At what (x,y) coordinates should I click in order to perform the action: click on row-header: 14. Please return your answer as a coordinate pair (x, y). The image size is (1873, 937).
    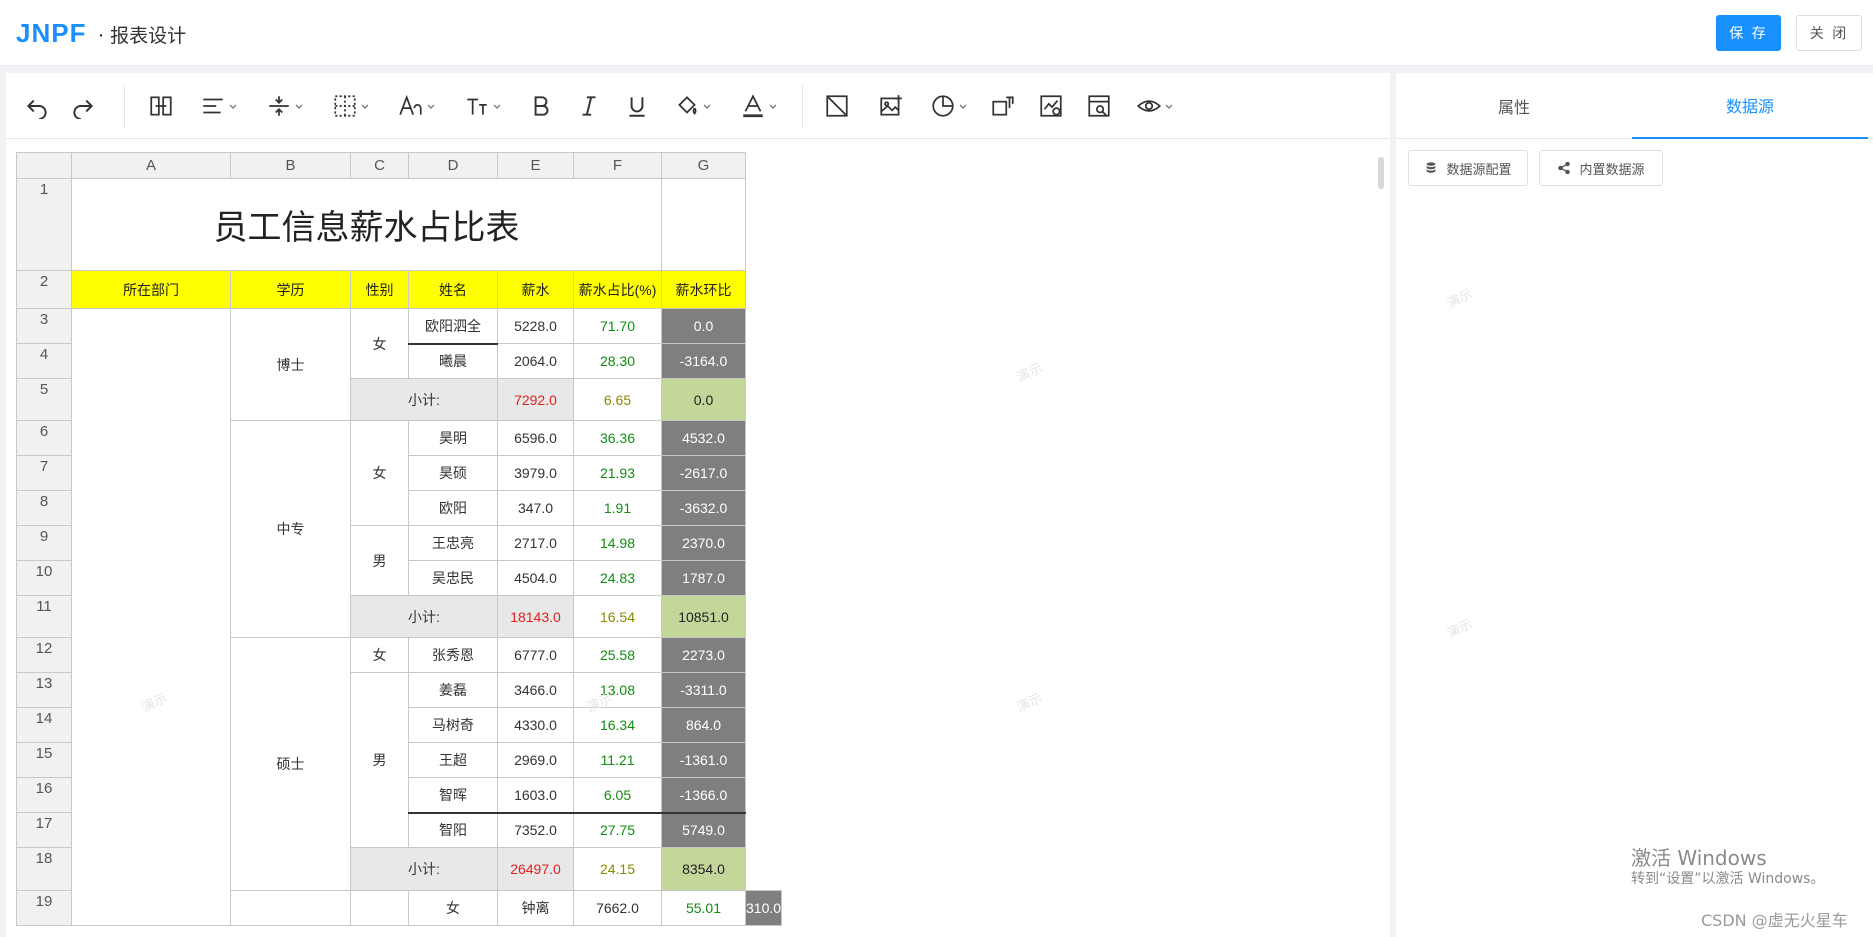
    Looking at the image, I should click on (44, 725).